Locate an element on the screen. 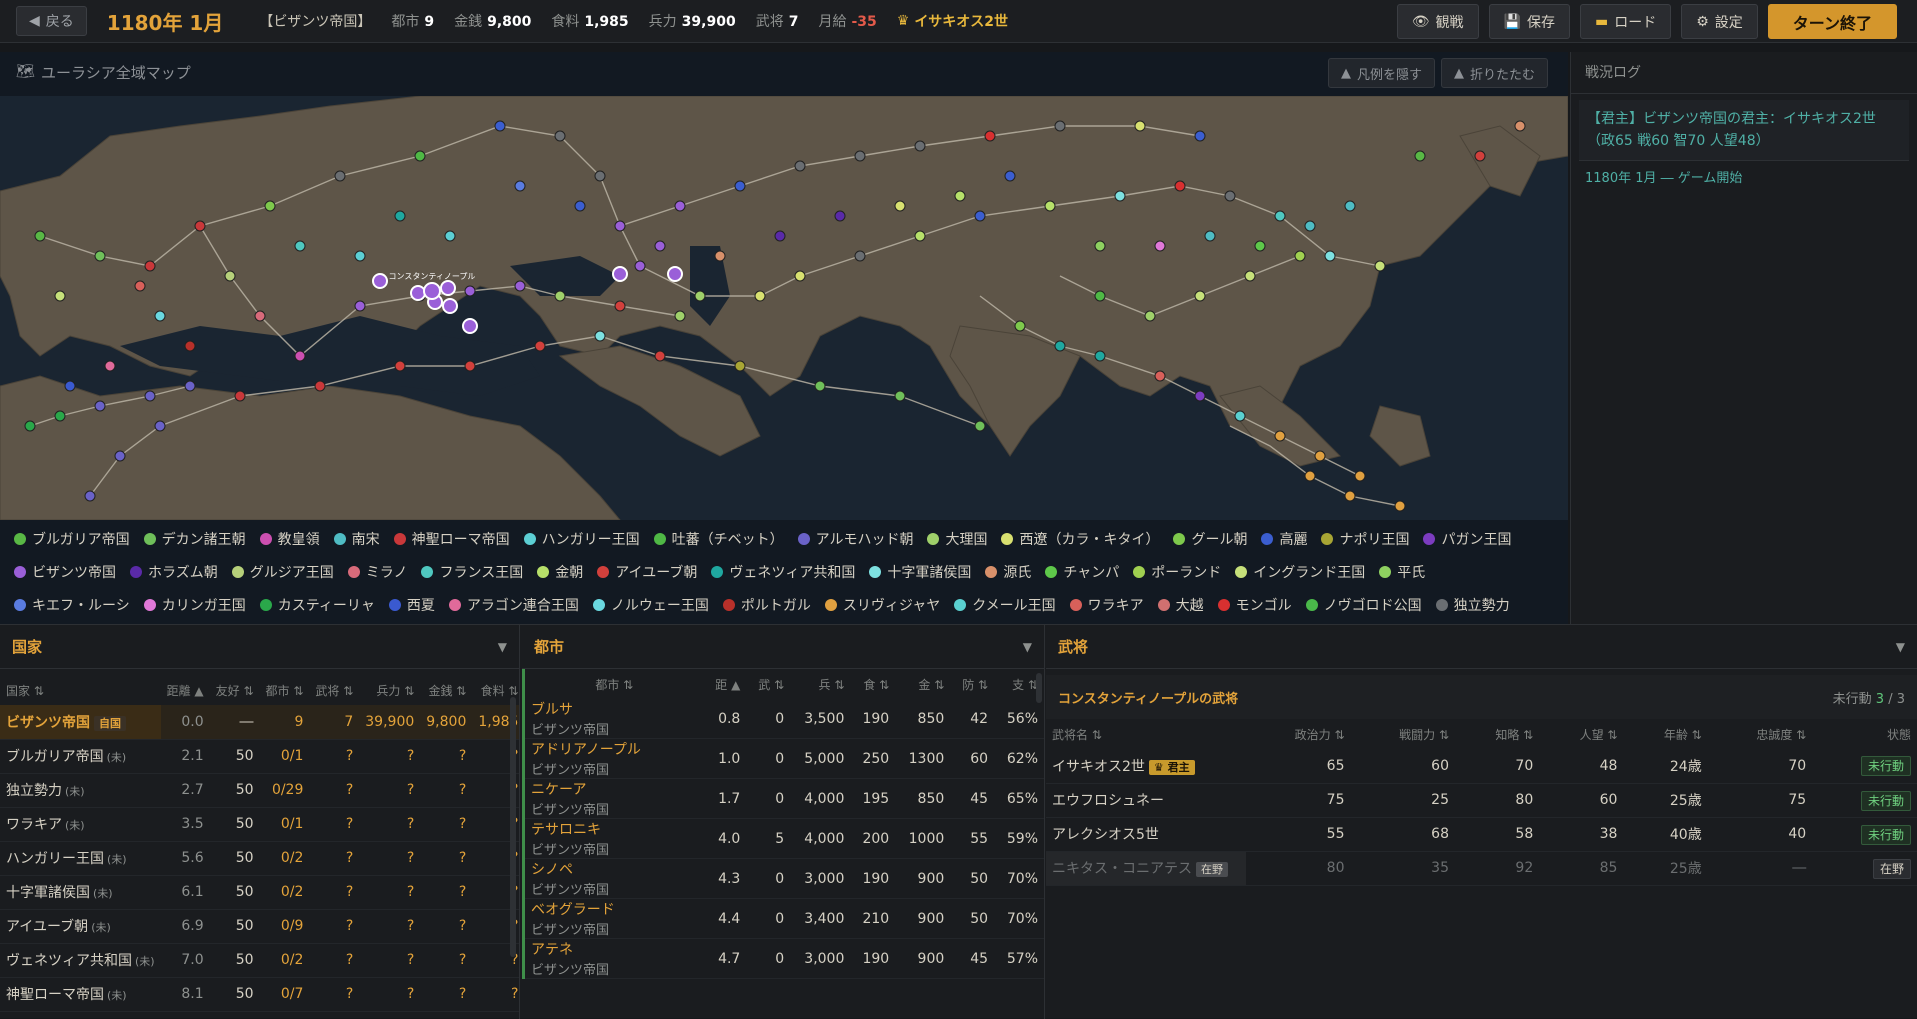 The image size is (1917, 1019). nation-row: ワラキア(未)3.5500/1????? is located at coordinates (259, 824).